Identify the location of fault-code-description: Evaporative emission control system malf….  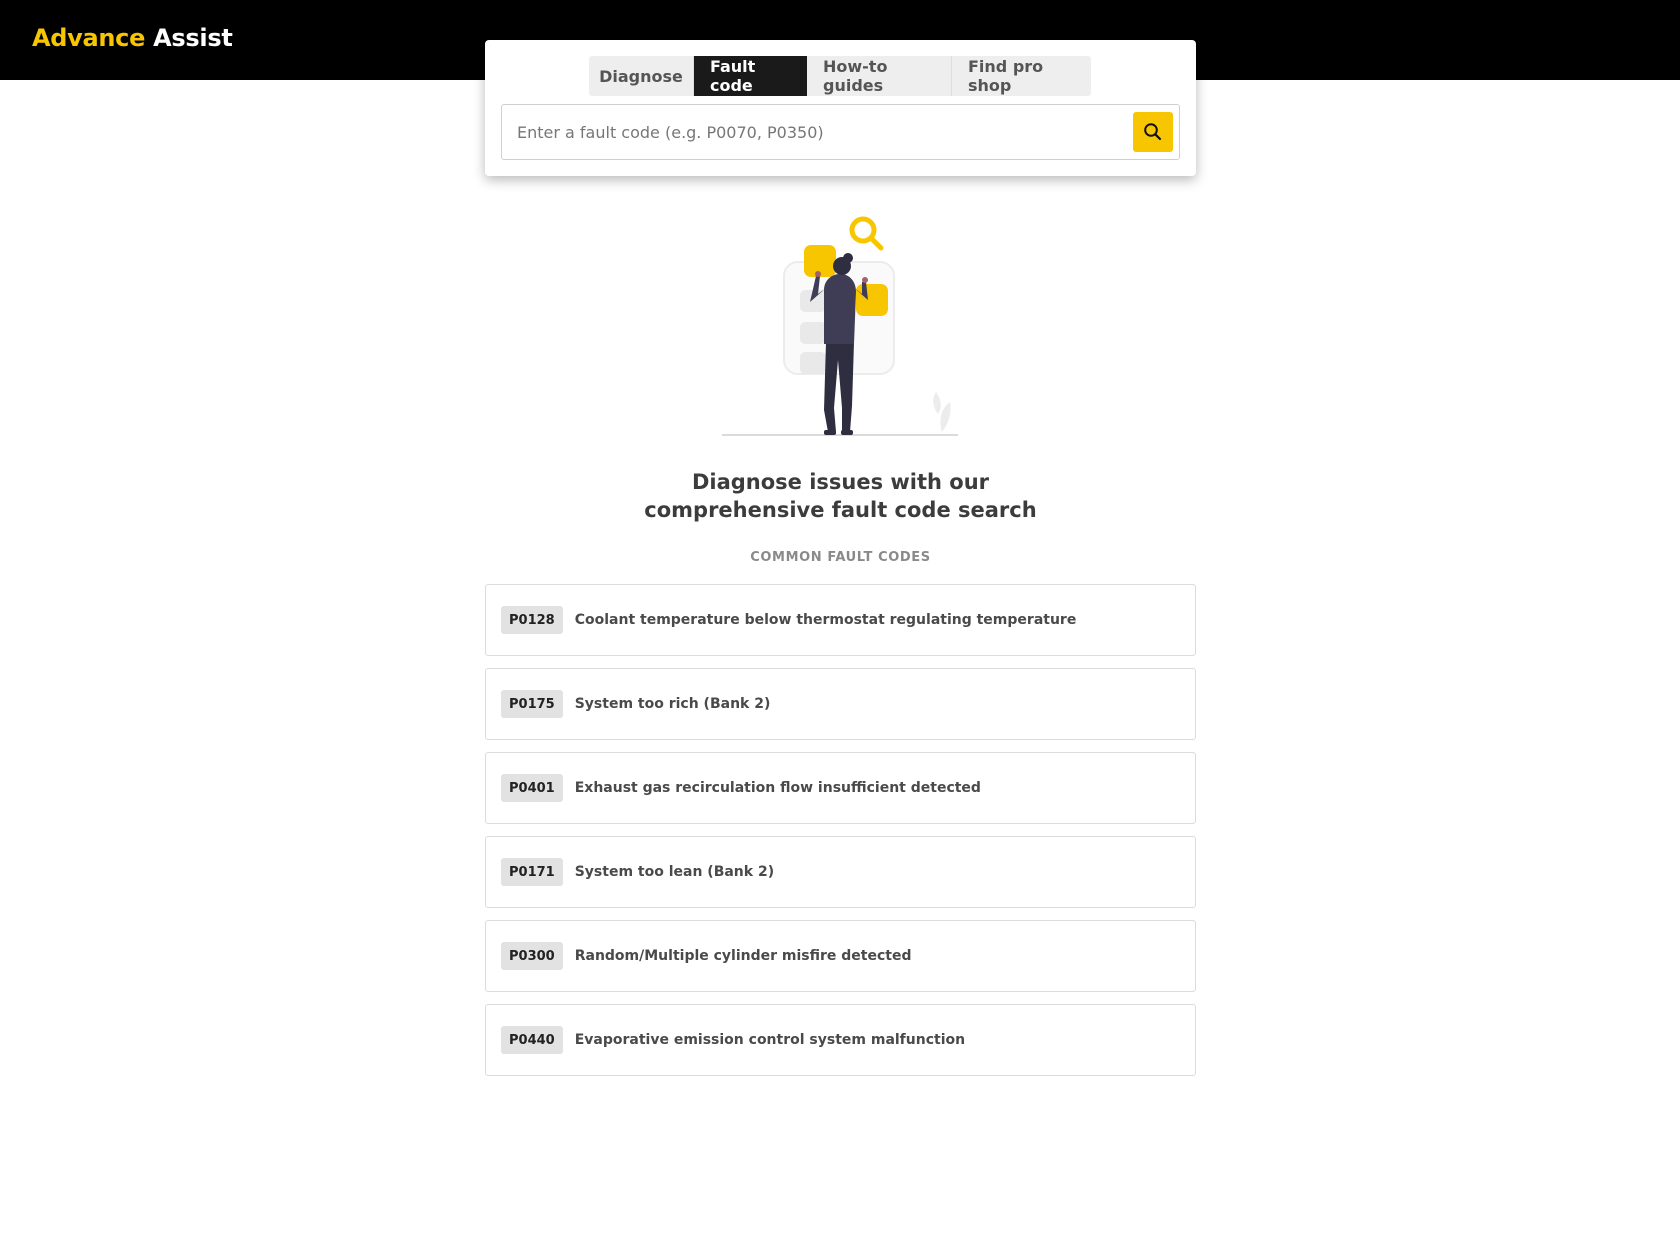
(770, 1040).